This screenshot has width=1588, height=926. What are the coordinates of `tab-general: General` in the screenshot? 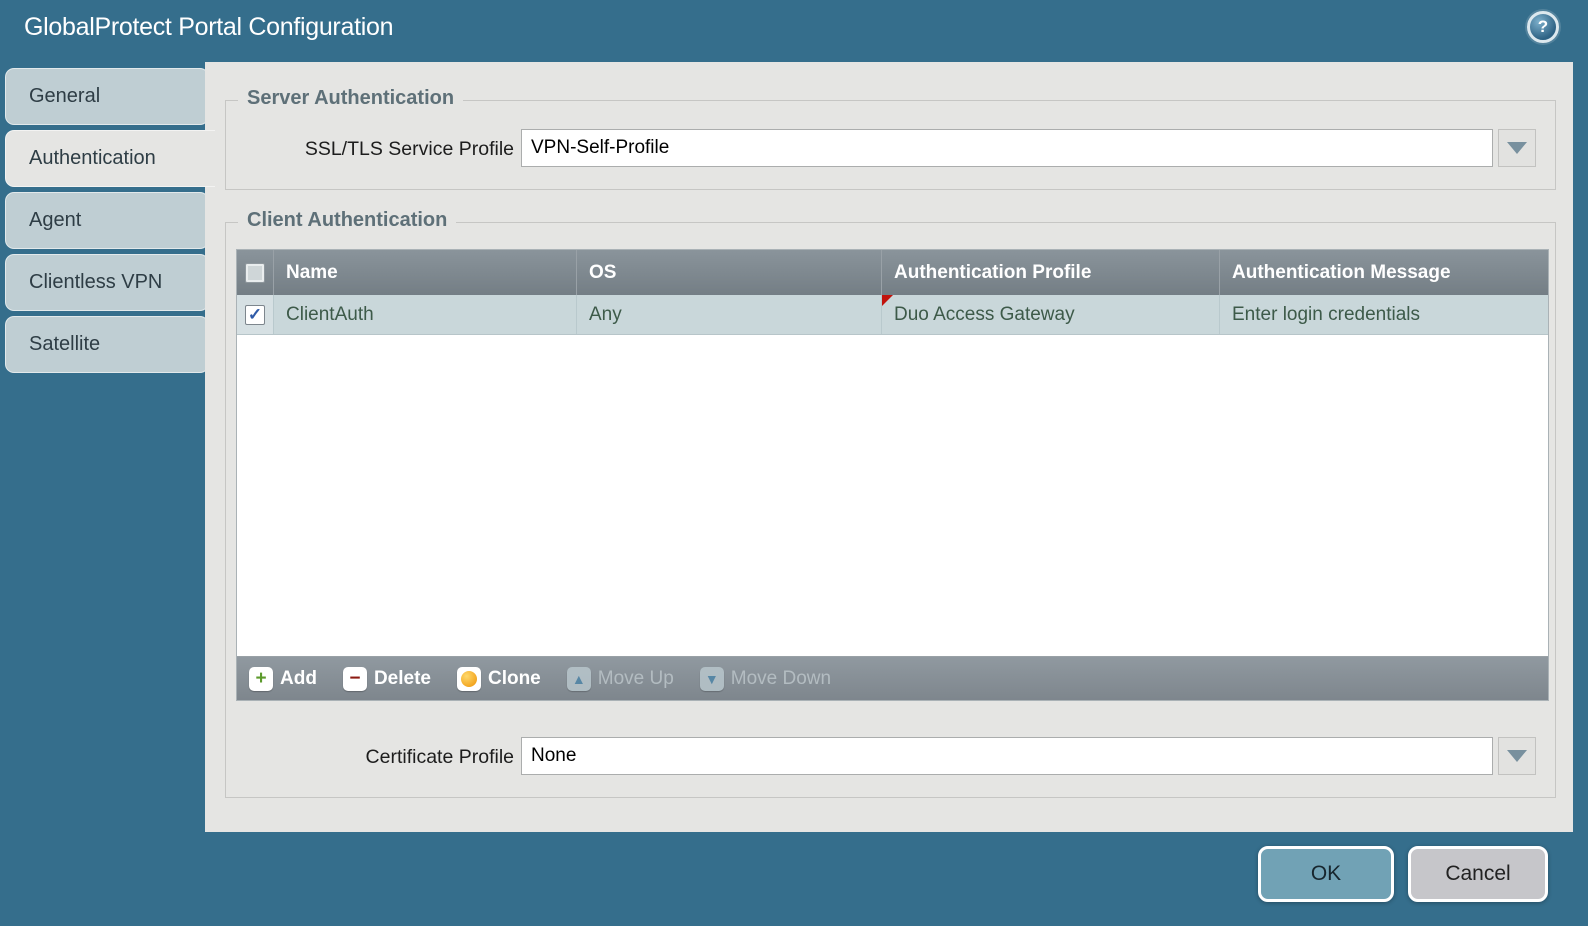 It's located at (107, 96).